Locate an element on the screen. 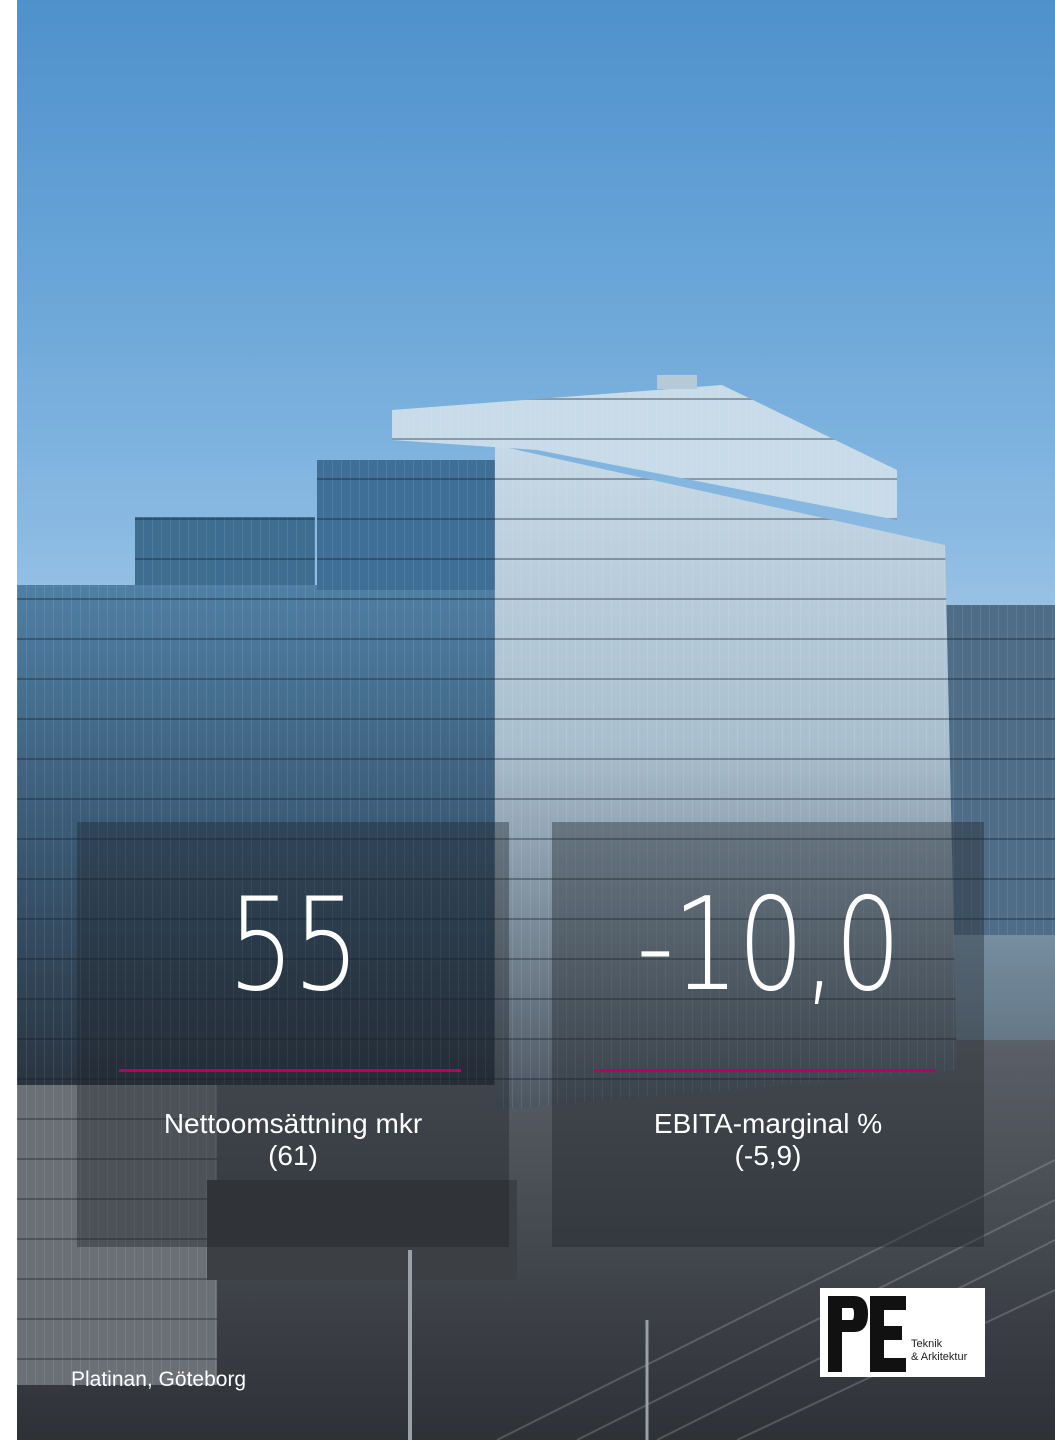 The height and width of the screenshot is (1440, 1055). stat-card-ebita-margin: -10,0 EBITA-marginal % (-5,9) is located at coordinates (768, 1034).